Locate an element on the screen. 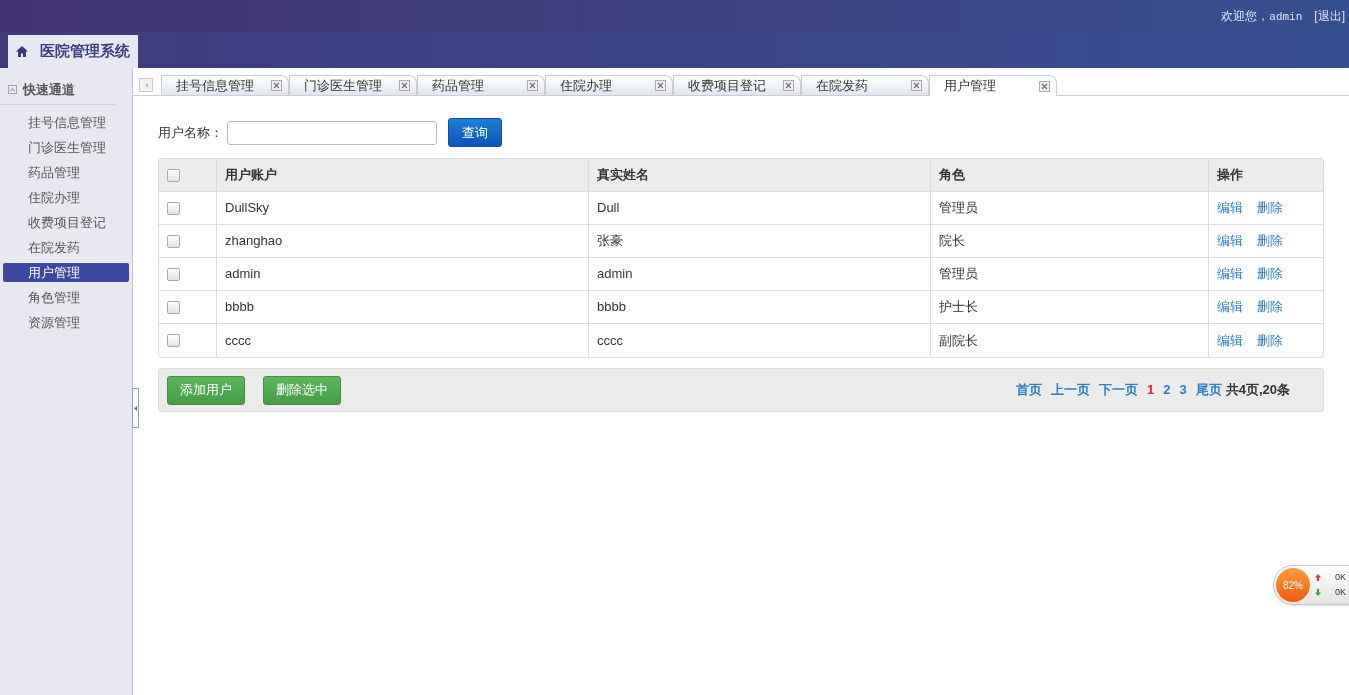  scroll-left-button is located at coordinates (146, 85).